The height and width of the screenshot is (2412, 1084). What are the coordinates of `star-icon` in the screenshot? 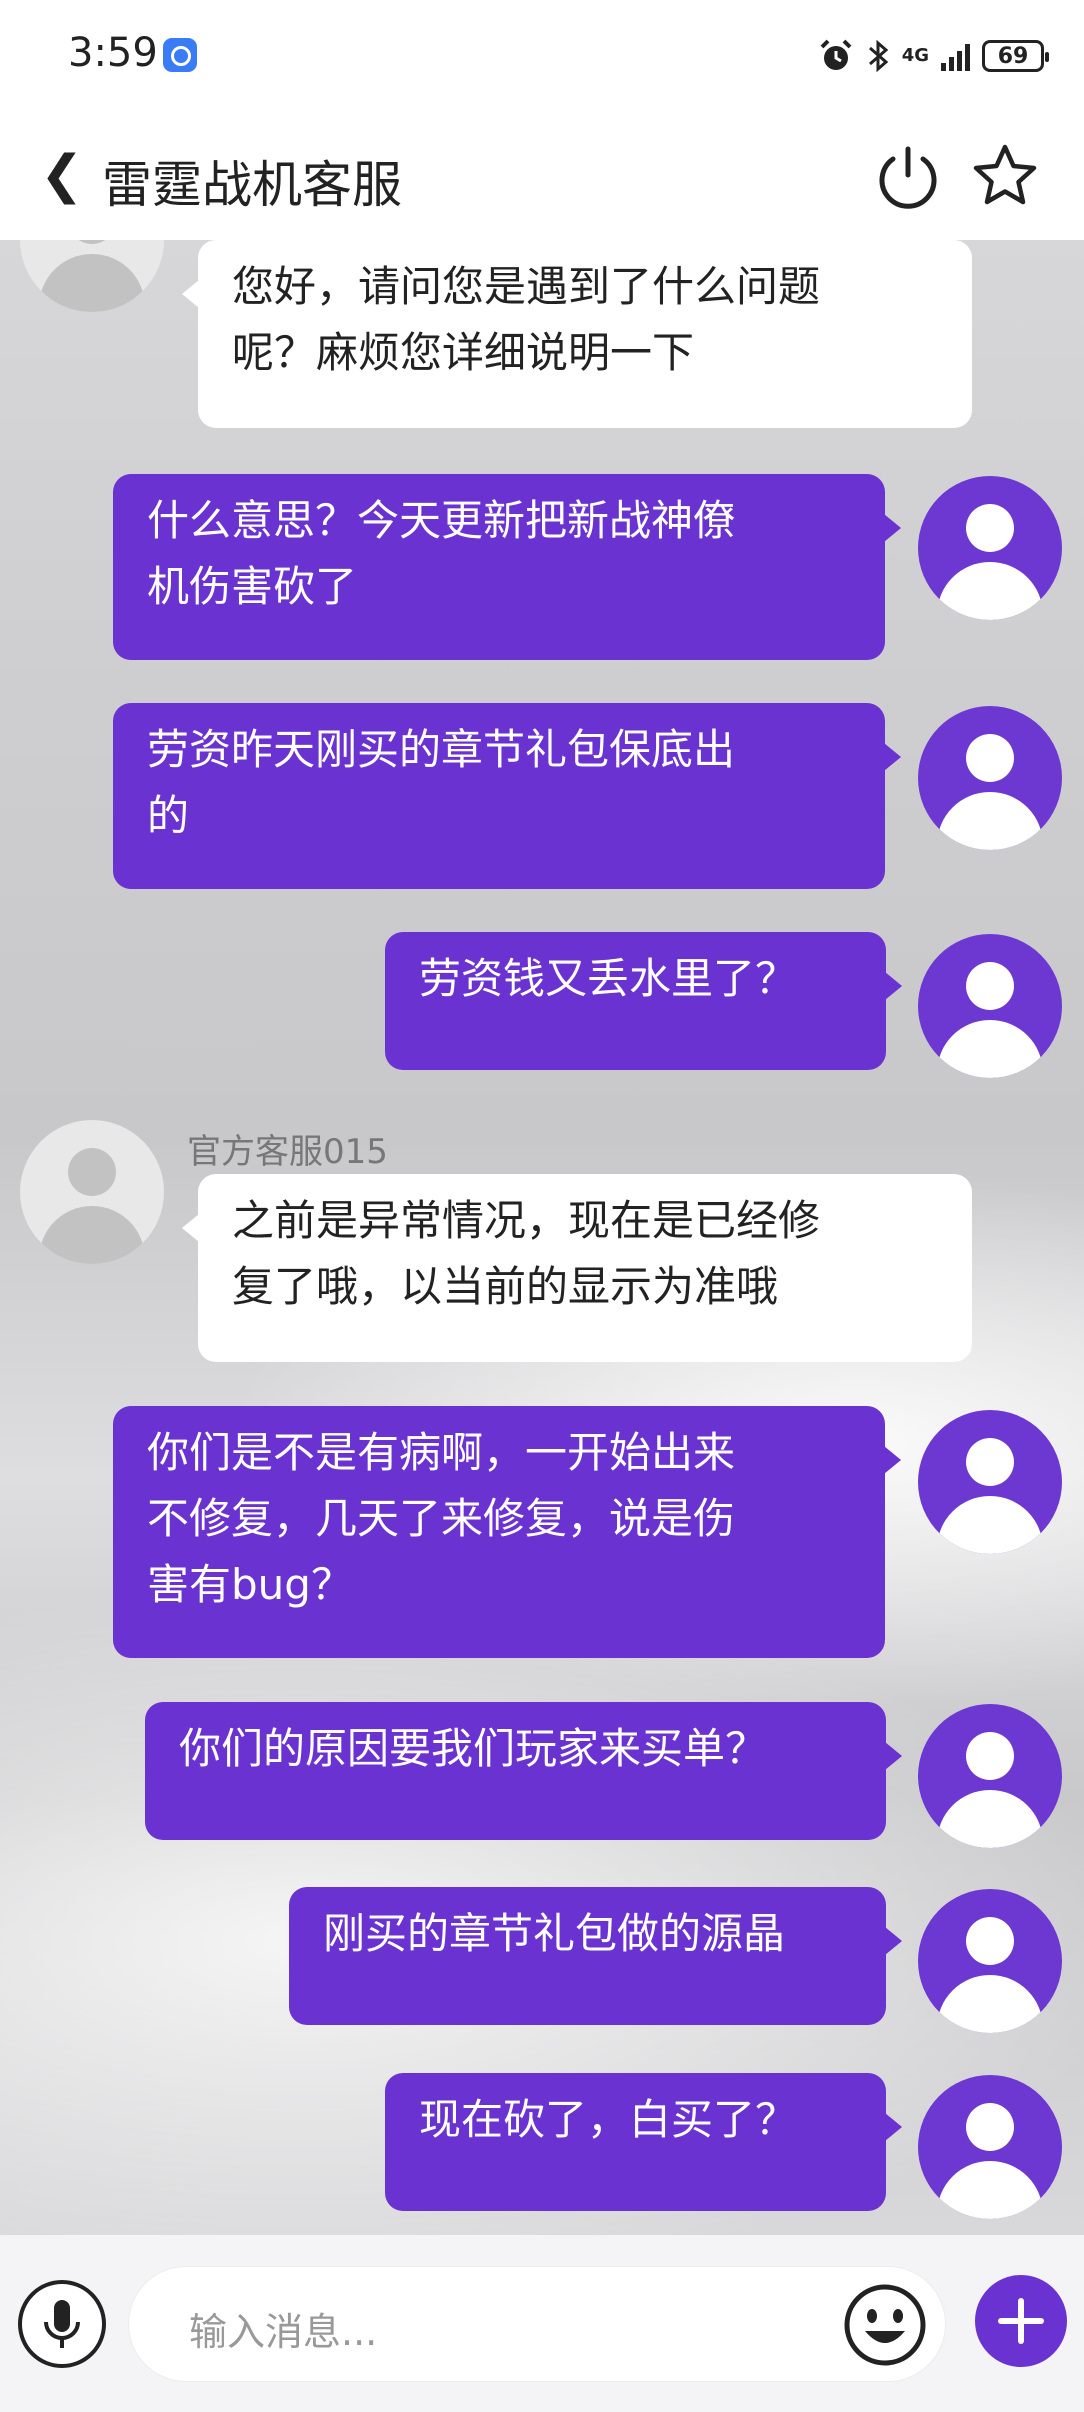 It's located at (1005, 176).